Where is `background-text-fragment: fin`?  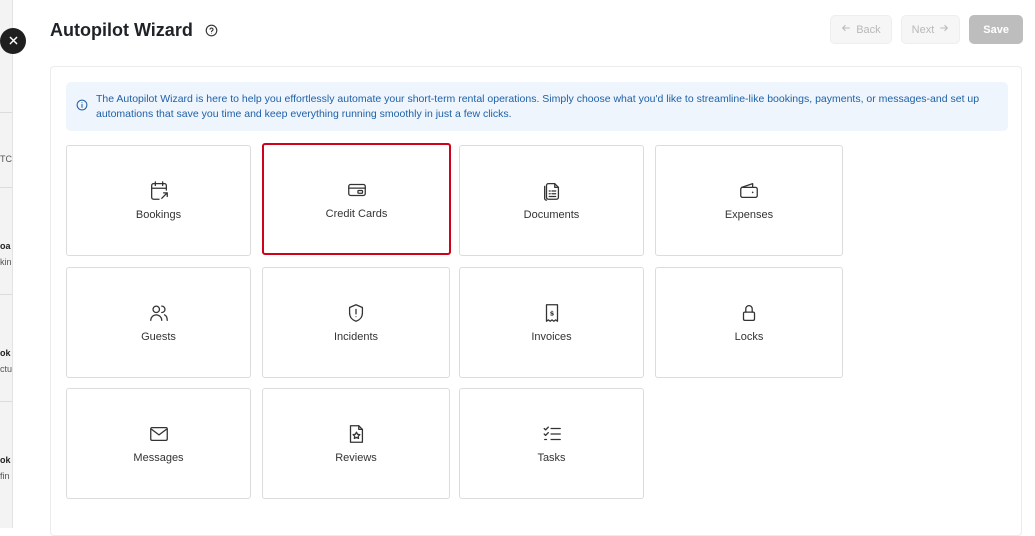
background-text-fragment: fin is located at coordinates (5, 476).